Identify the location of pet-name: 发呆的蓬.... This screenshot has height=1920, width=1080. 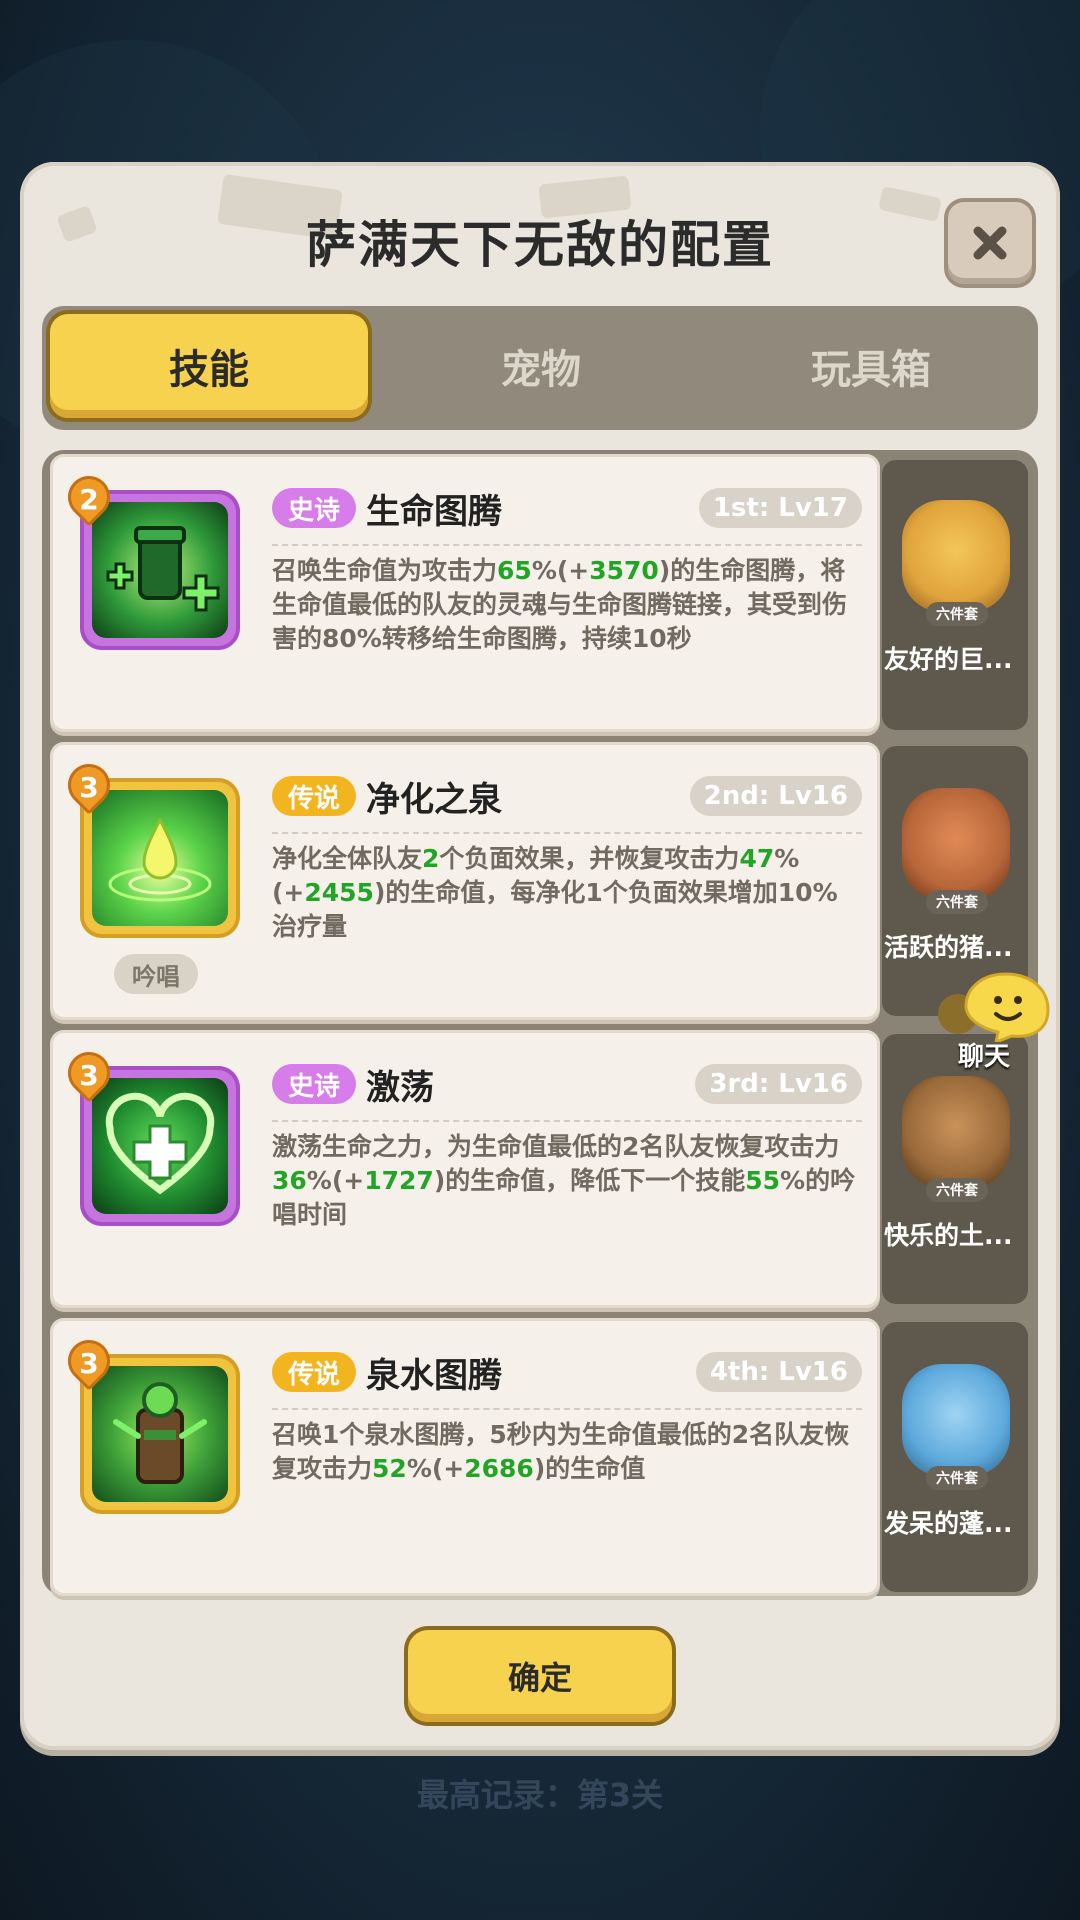
(948, 1523).